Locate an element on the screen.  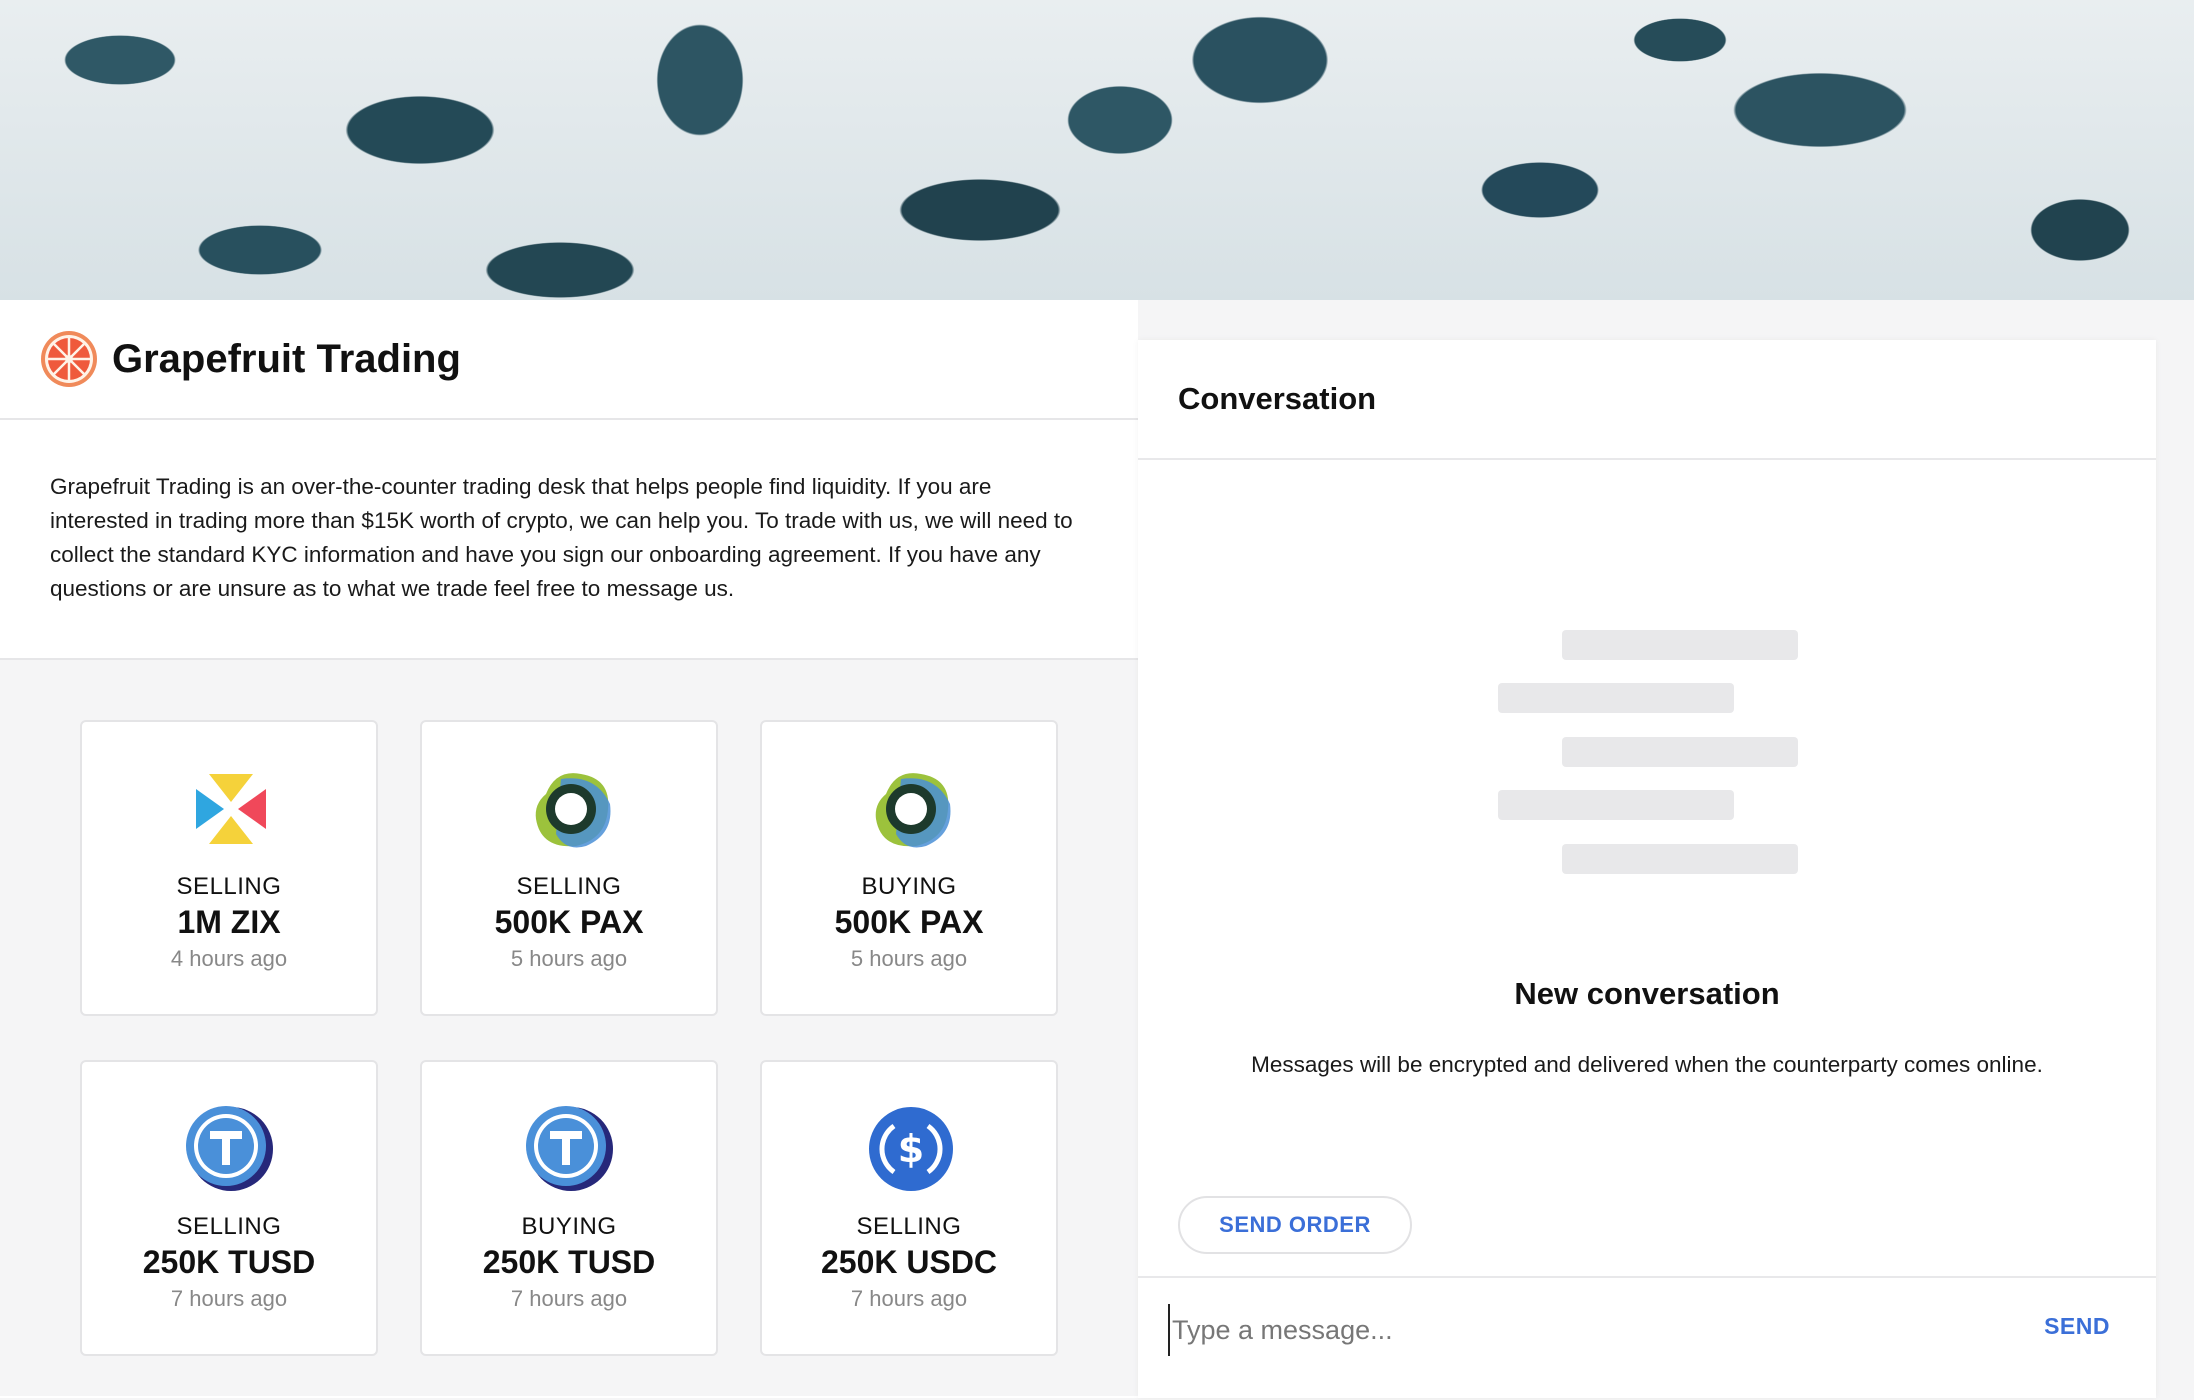
order-card: SELLING 1M ZIX 4 hours ago is located at coordinates (229, 868).